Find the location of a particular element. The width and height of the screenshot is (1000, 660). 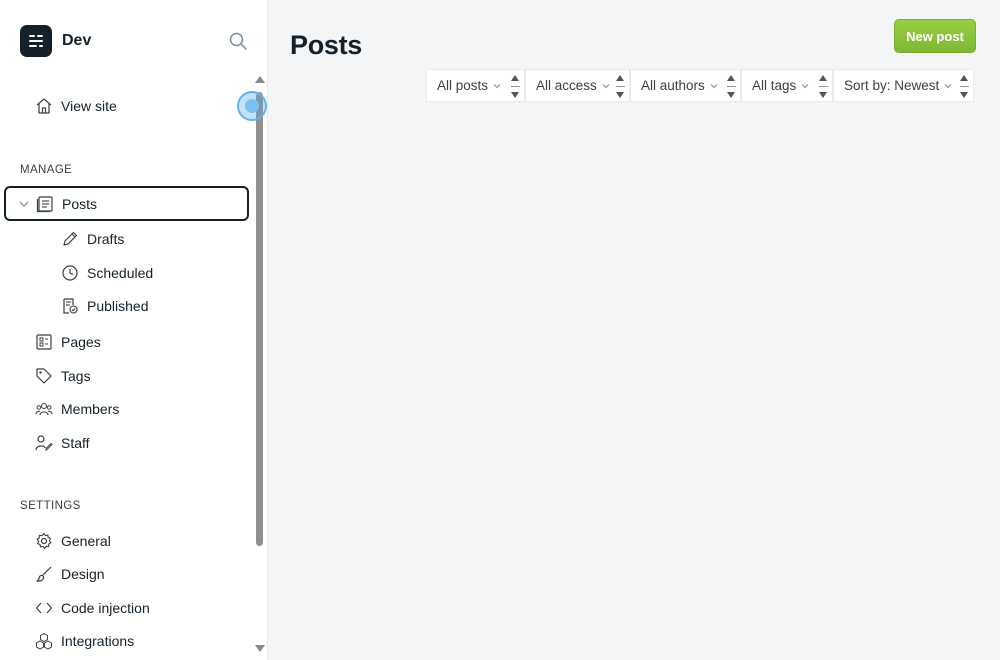

sidebar-item-general: General is located at coordinates (73, 541).